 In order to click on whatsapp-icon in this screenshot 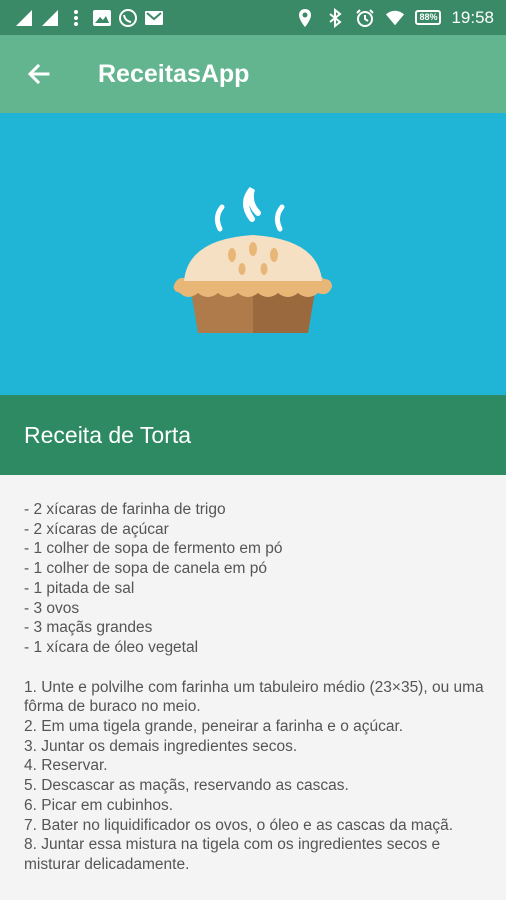, I will do `click(128, 18)`.